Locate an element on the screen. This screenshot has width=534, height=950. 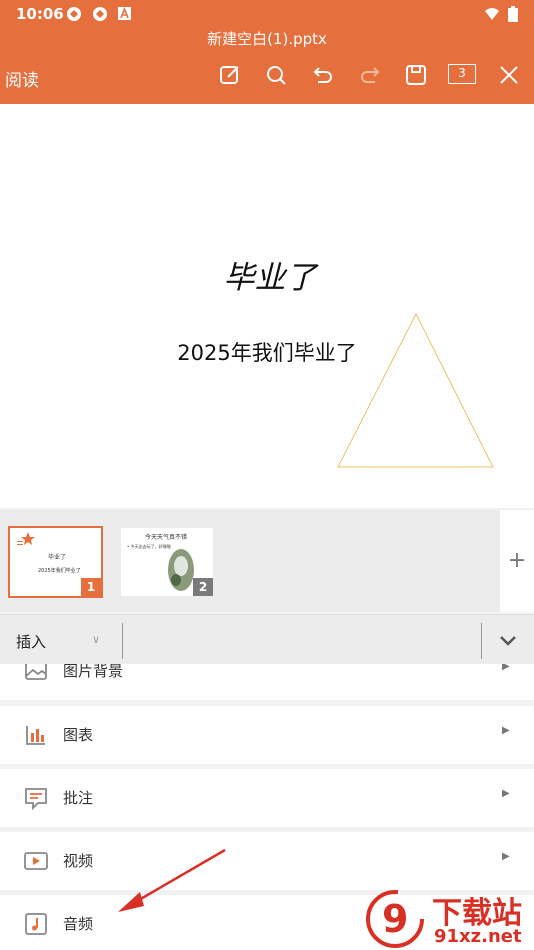
star-decoration-icon is located at coordinates (26, 538).